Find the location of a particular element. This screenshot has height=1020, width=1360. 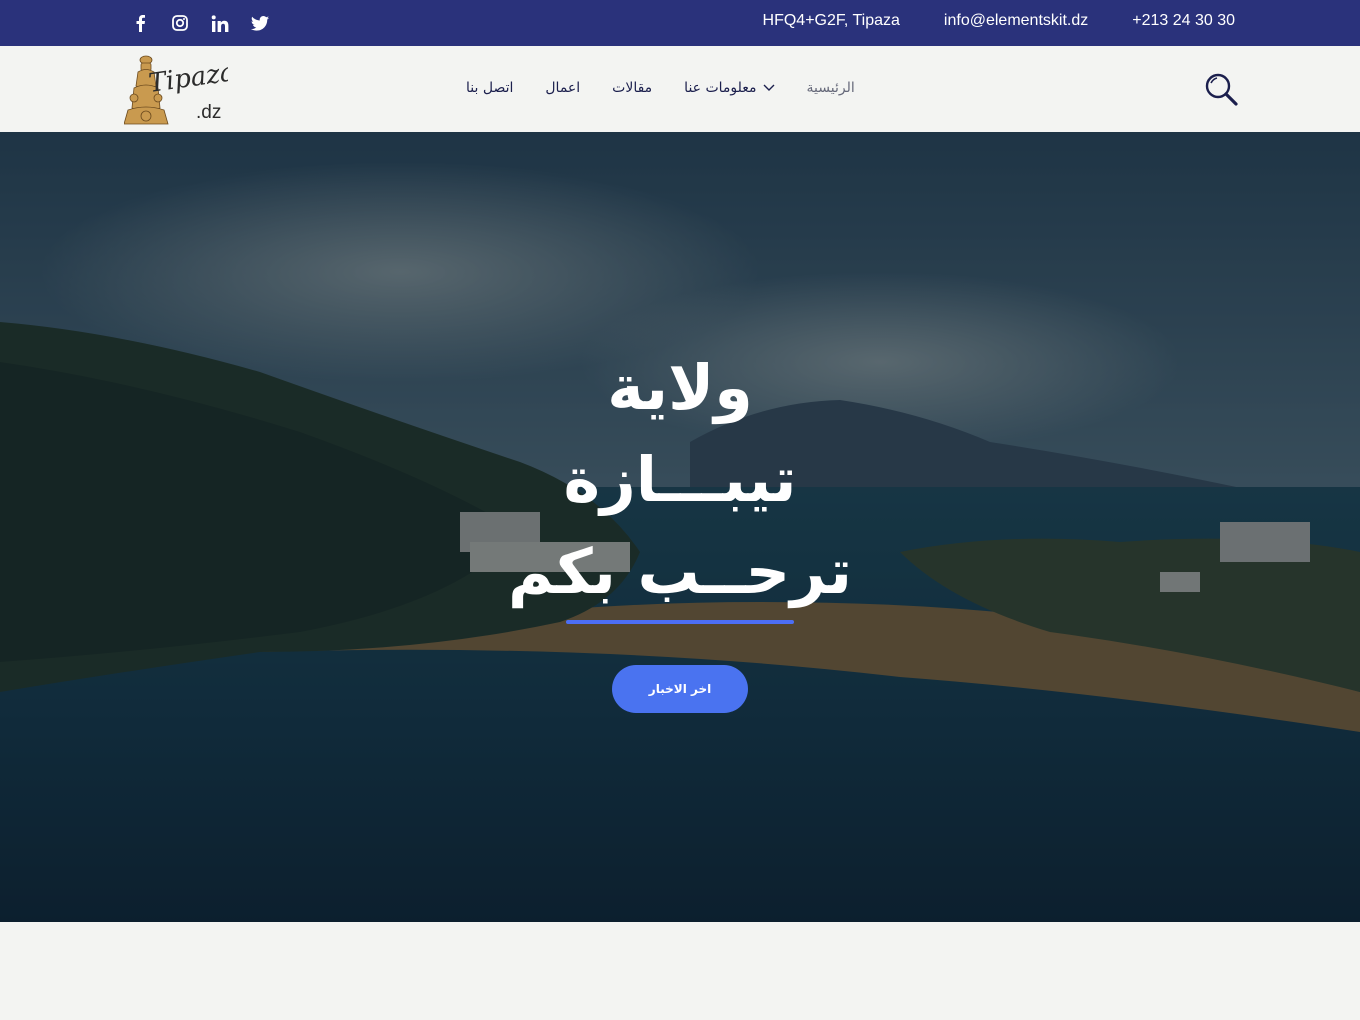

menu-item-contact: اتصل بنا is located at coordinates (489, 88).